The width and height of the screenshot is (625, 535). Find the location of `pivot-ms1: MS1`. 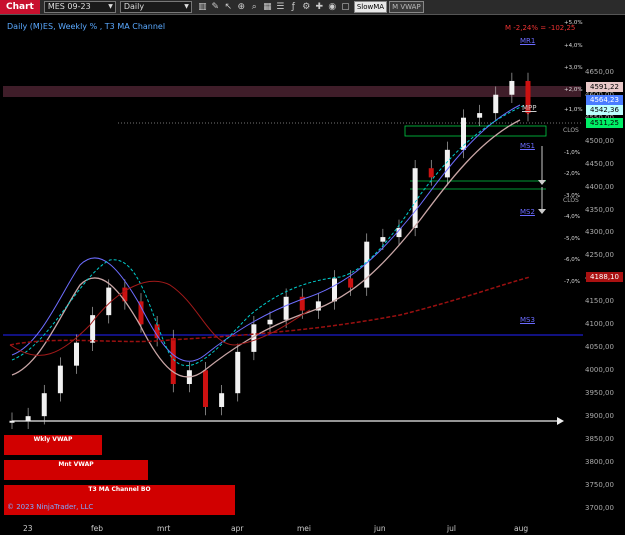

pivot-ms1: MS1 is located at coordinates (527, 146).